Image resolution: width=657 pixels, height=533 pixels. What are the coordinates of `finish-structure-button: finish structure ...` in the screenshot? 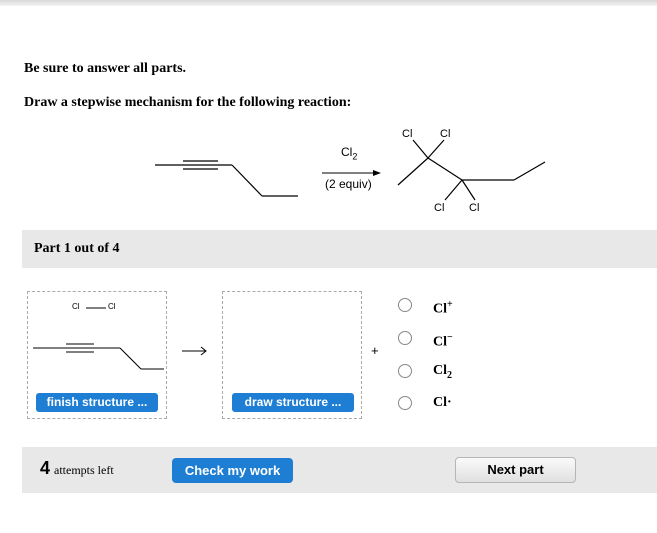 It's located at (97, 402).